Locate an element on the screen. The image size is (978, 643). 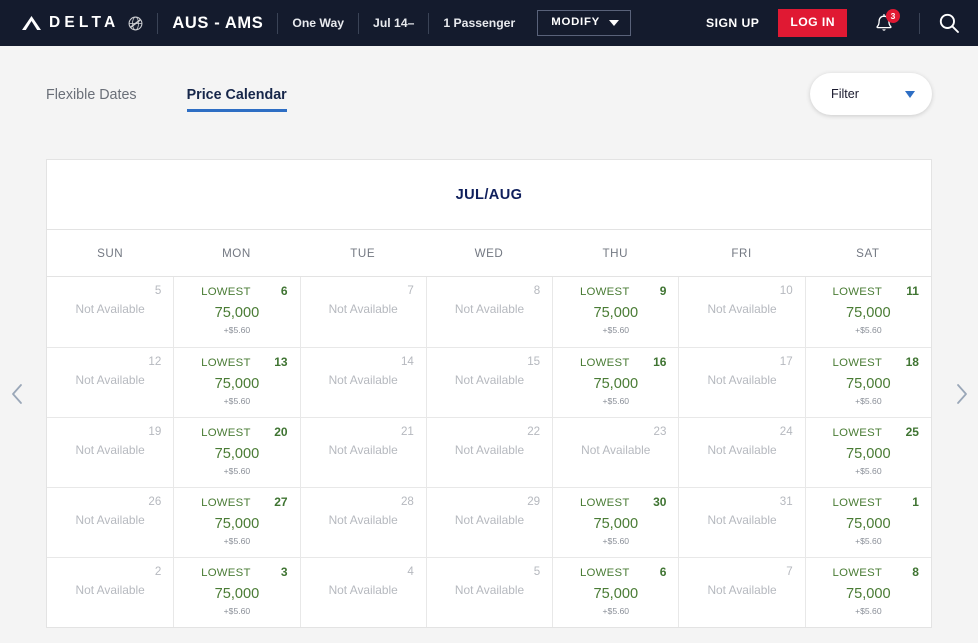
calendar-day-cell-unavailable: 26 Not Available is located at coordinates (110, 522).